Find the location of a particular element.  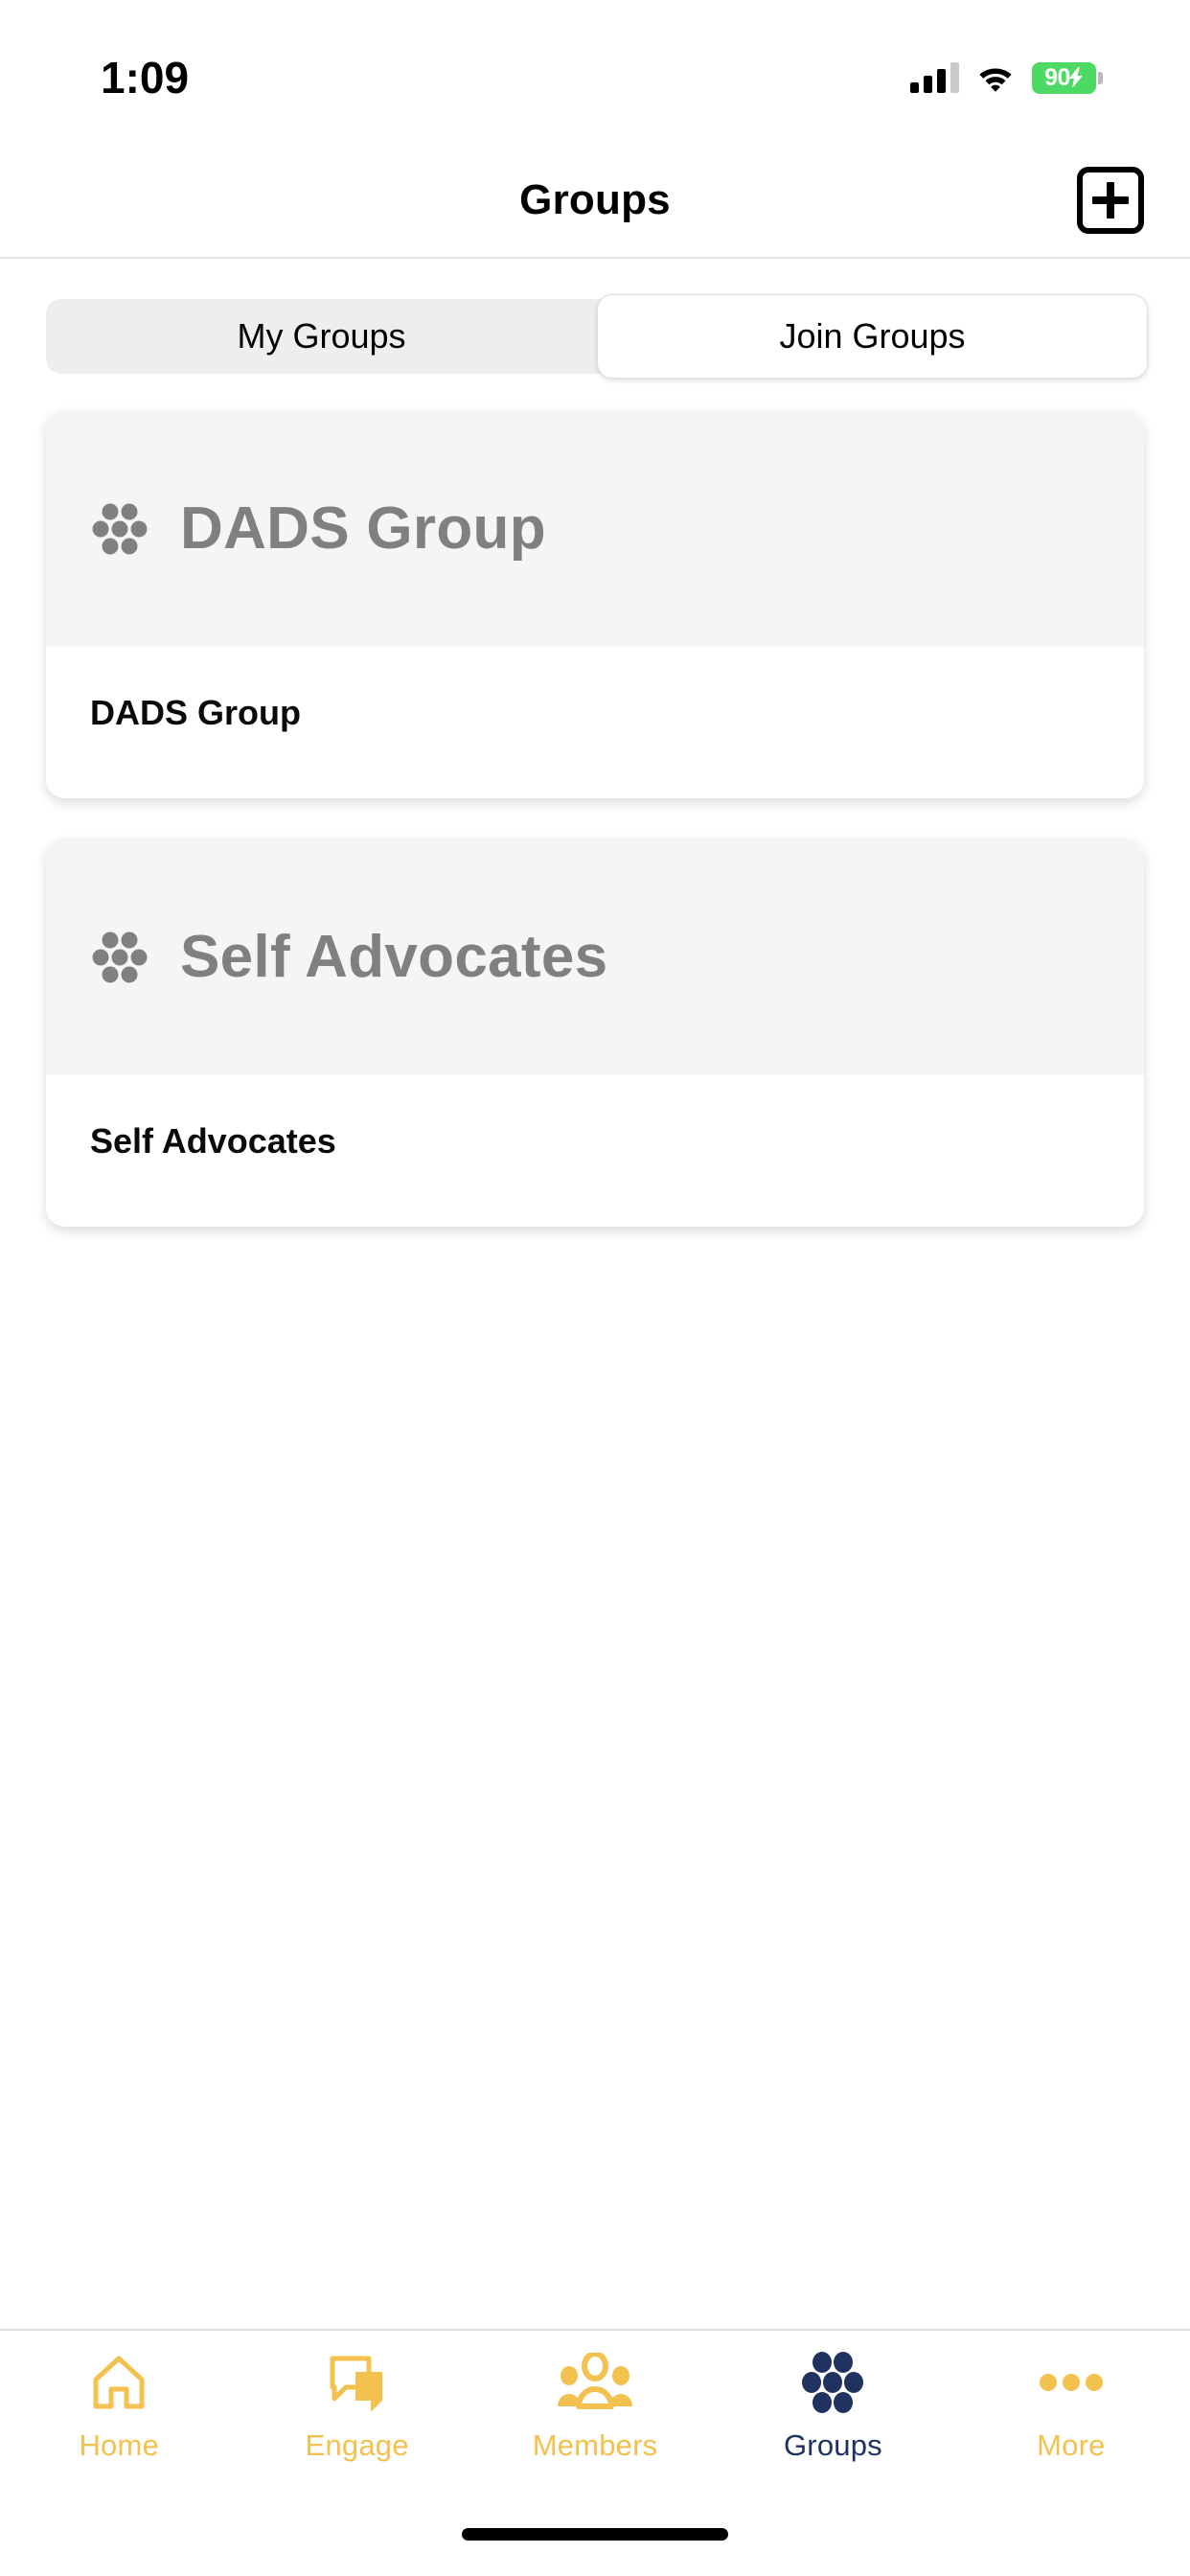

segmented-control-wrapper: My Groups Join Groups is located at coordinates (595, 319).